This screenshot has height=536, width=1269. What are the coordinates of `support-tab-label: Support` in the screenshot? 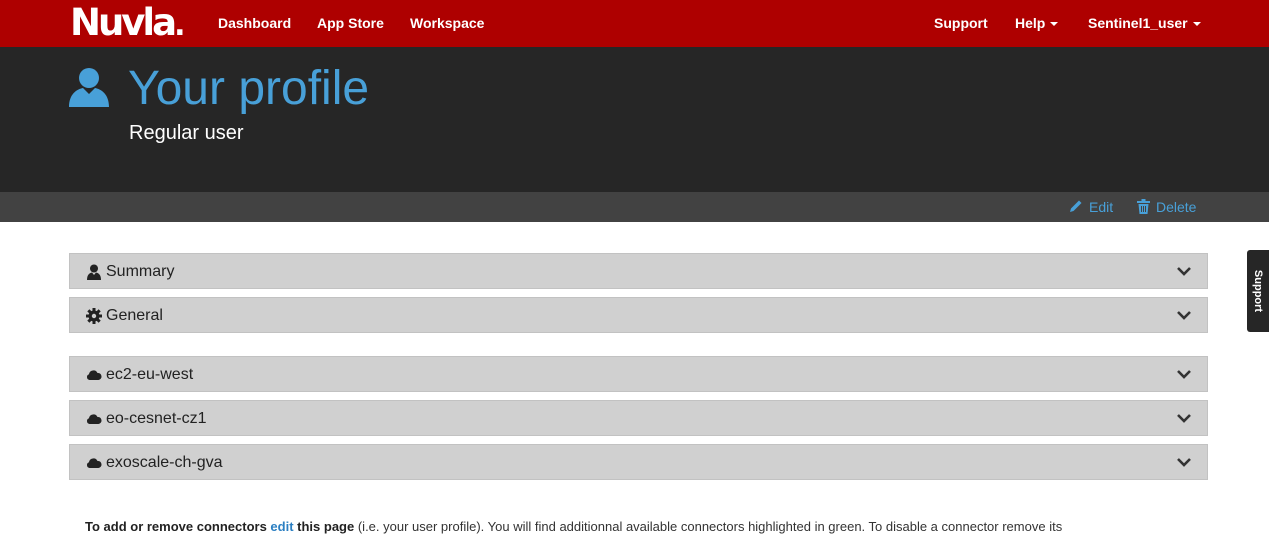 It's located at (1258, 291).